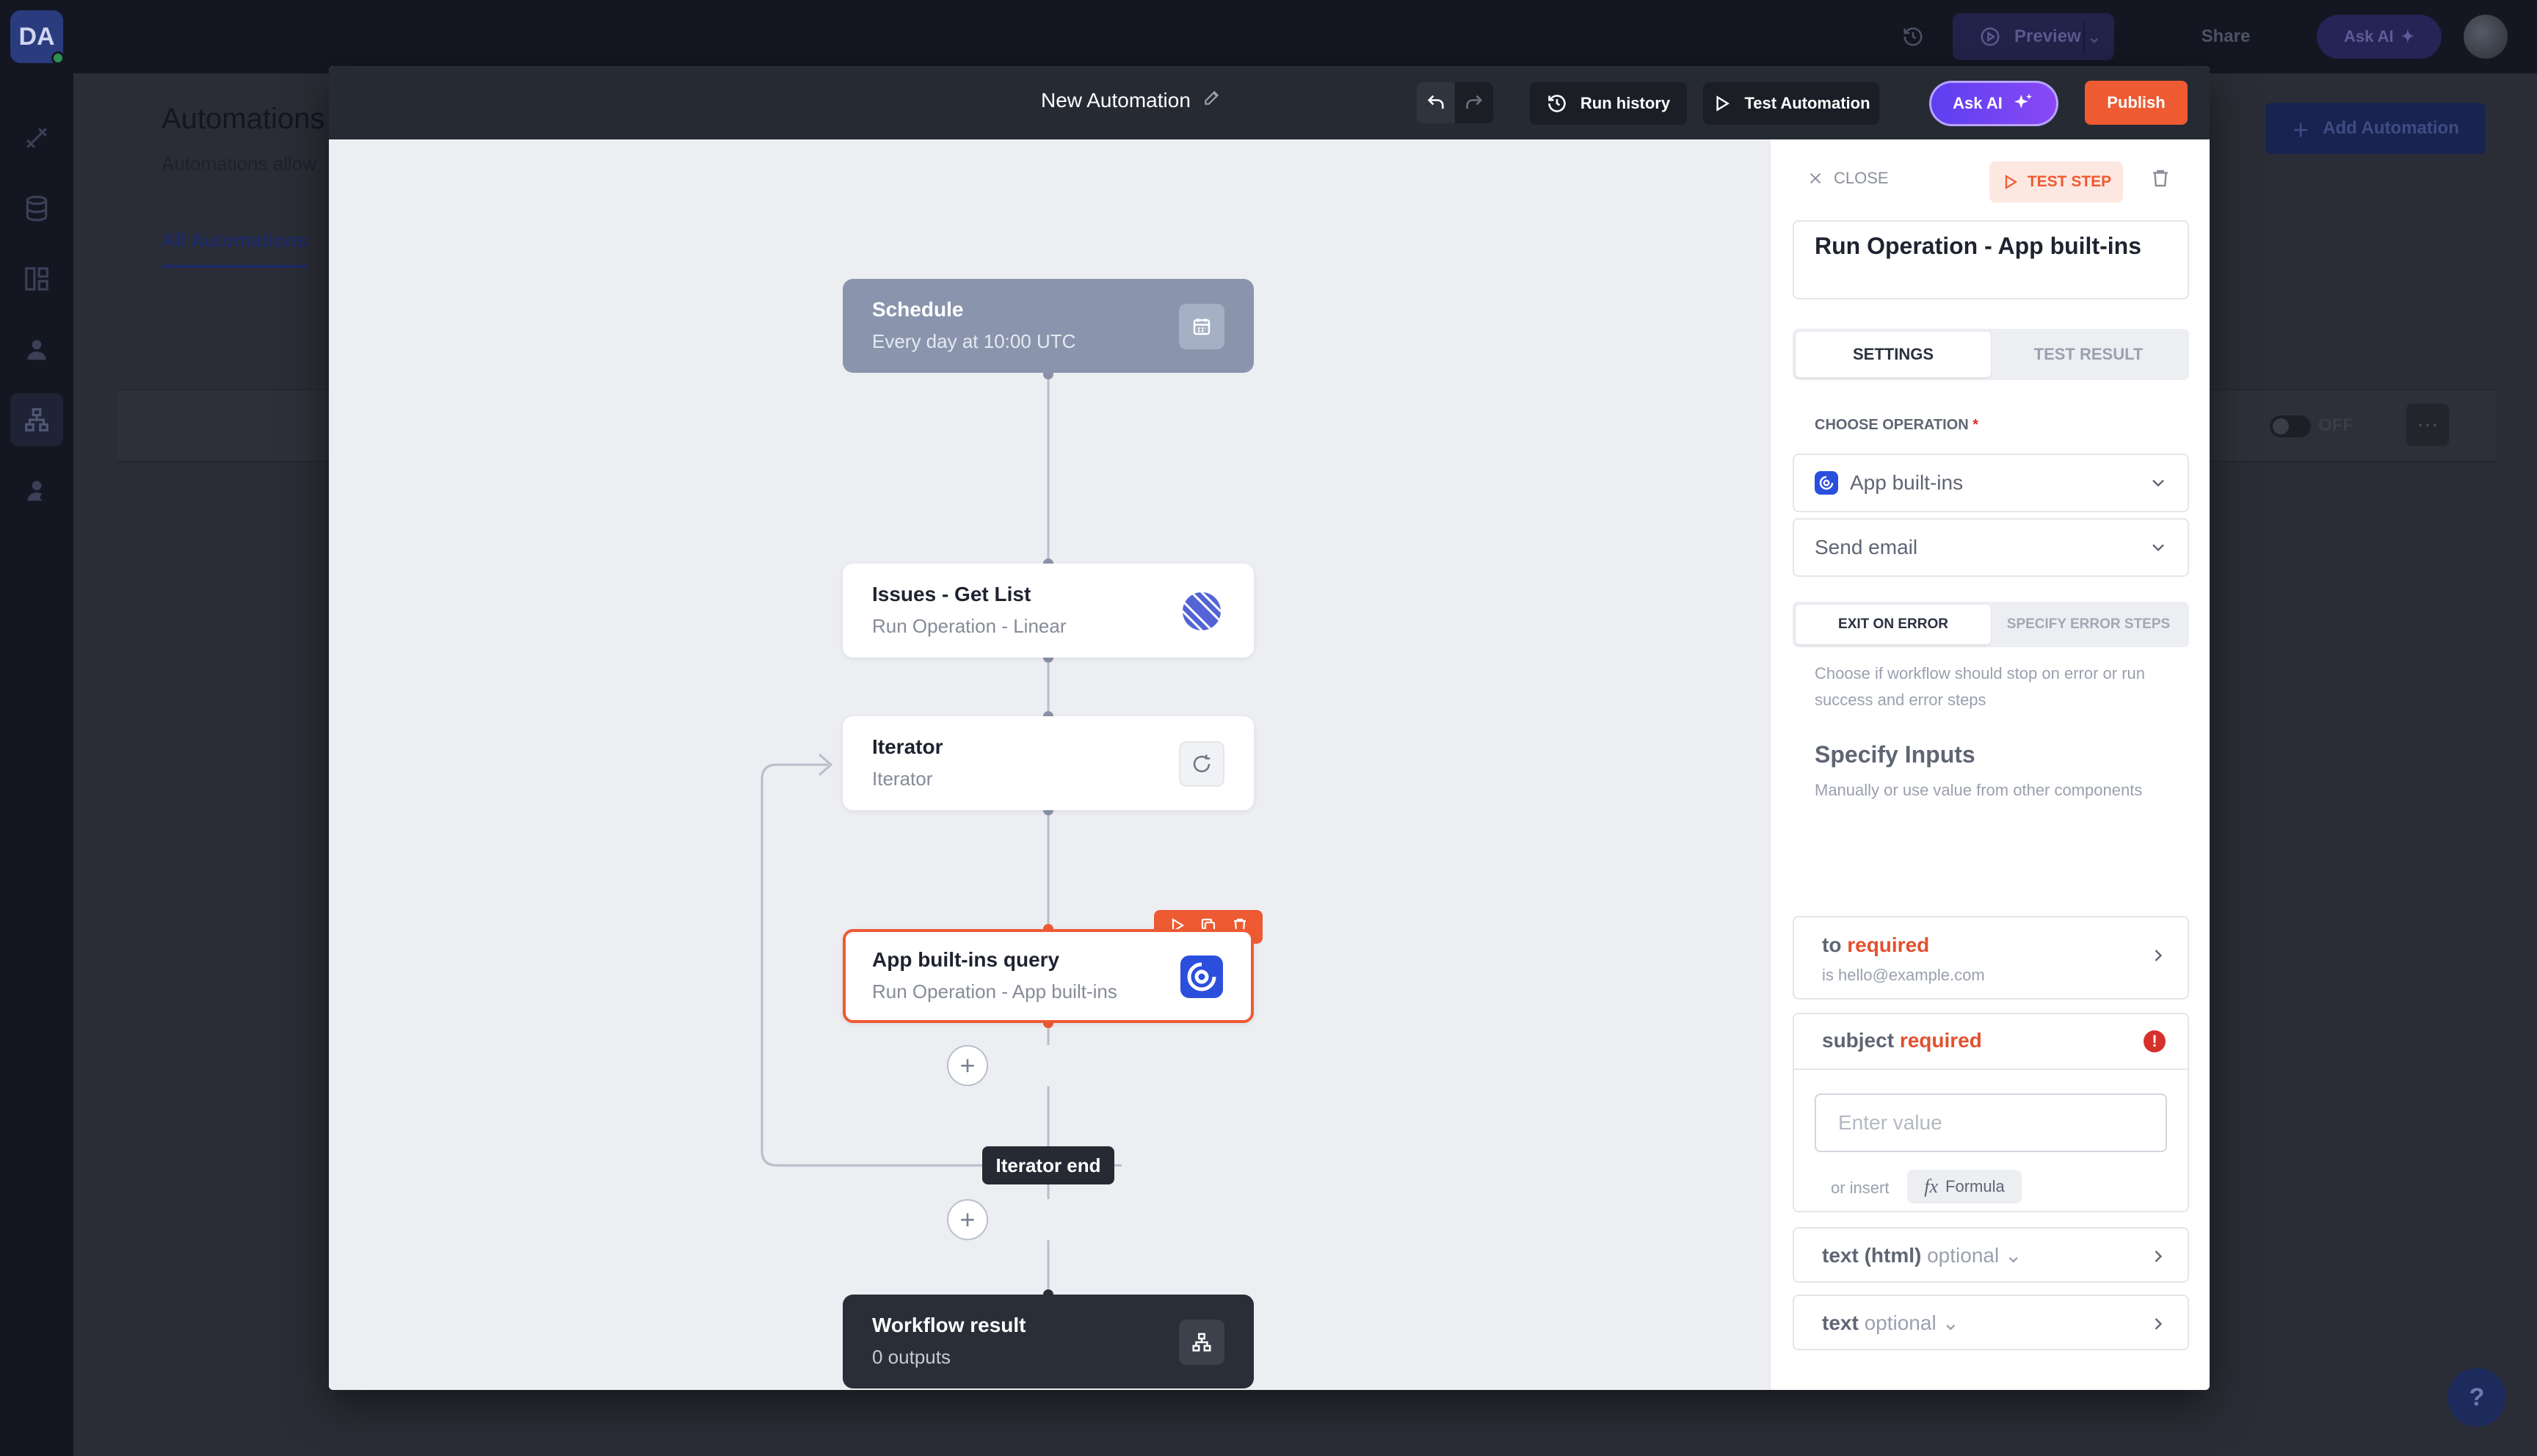 This screenshot has height=1456, width=2537. Describe the element at coordinates (1858, 1040) in the screenshot. I see `field-name: subject` at that location.